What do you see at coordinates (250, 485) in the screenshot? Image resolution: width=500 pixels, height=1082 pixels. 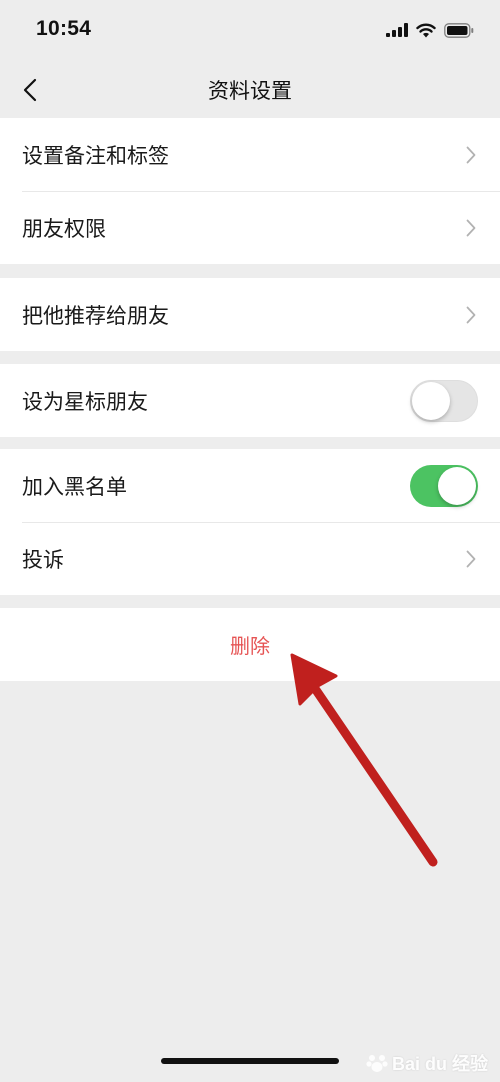 I see `blacklist-item: 加入黑名单` at bounding box center [250, 485].